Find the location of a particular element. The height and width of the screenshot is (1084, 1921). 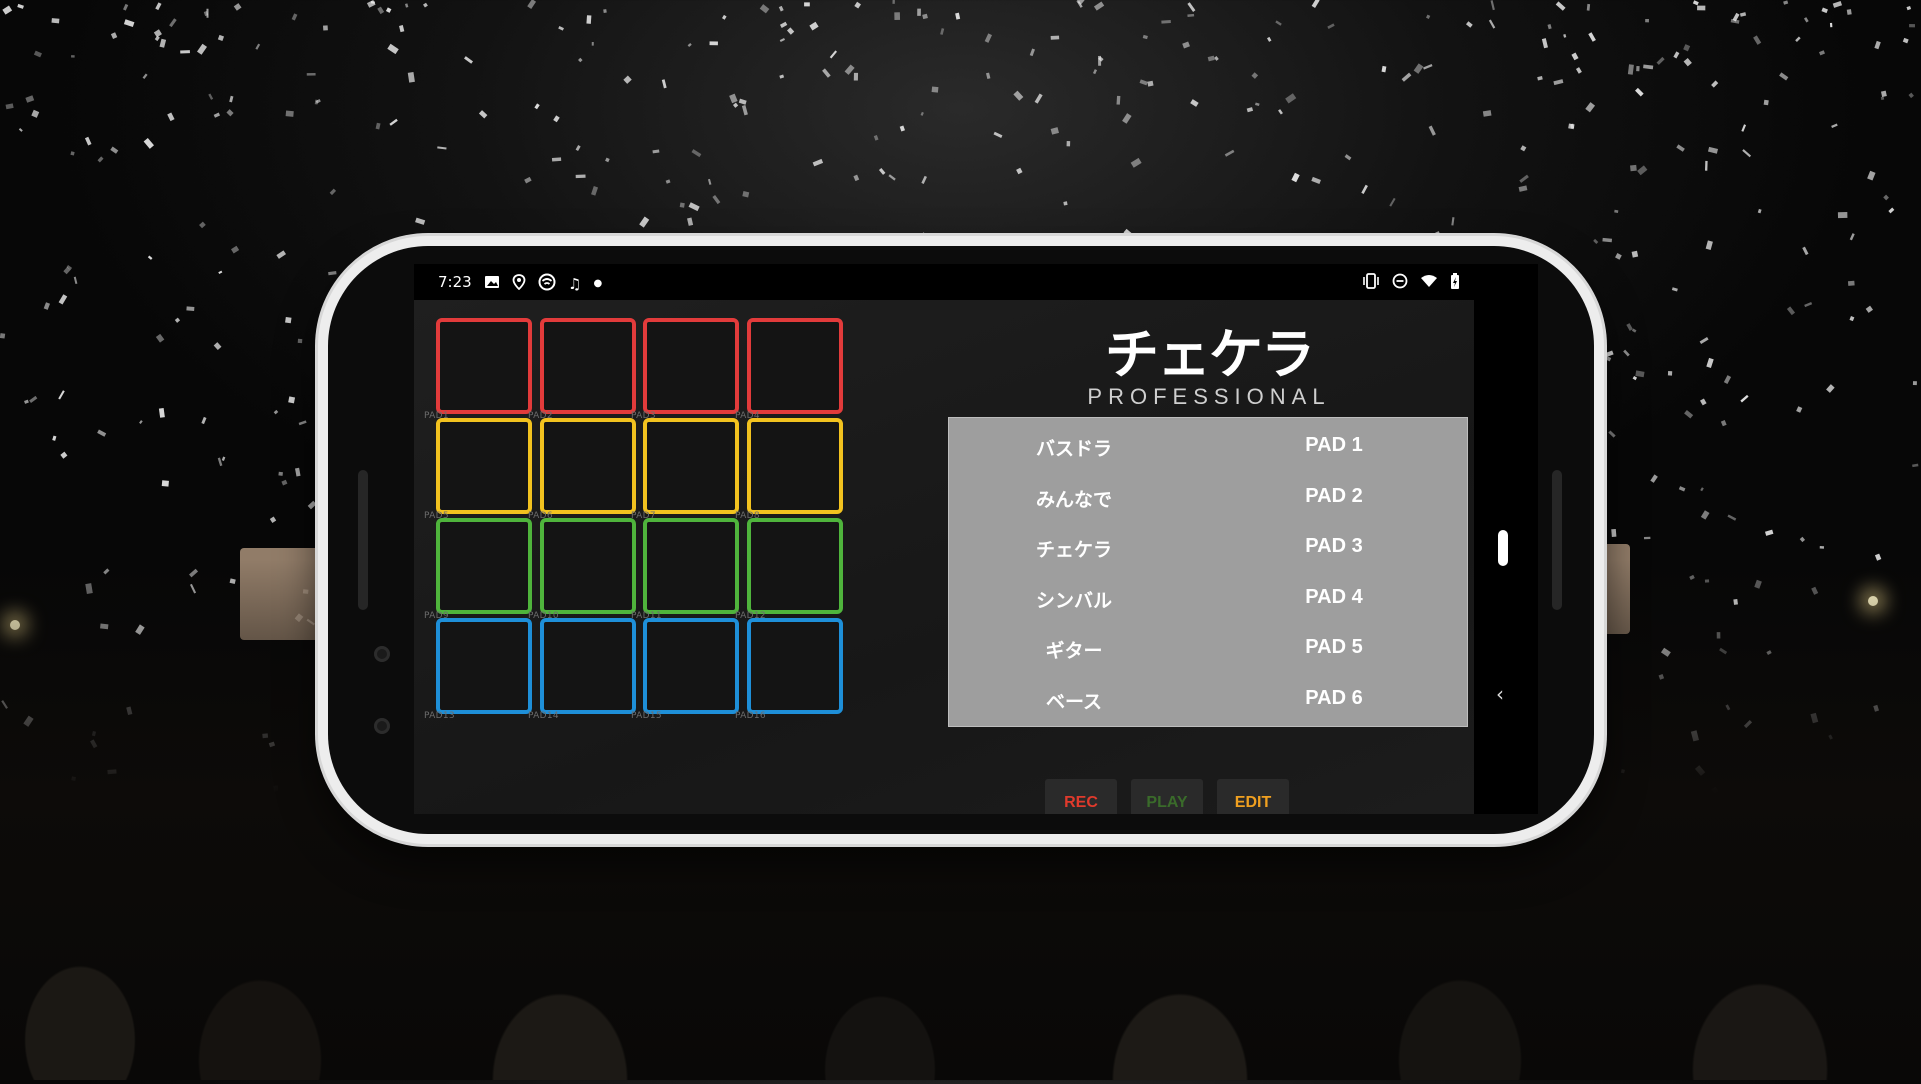

sound-list-row: ベースPAD 6 is located at coordinates (1208, 700).